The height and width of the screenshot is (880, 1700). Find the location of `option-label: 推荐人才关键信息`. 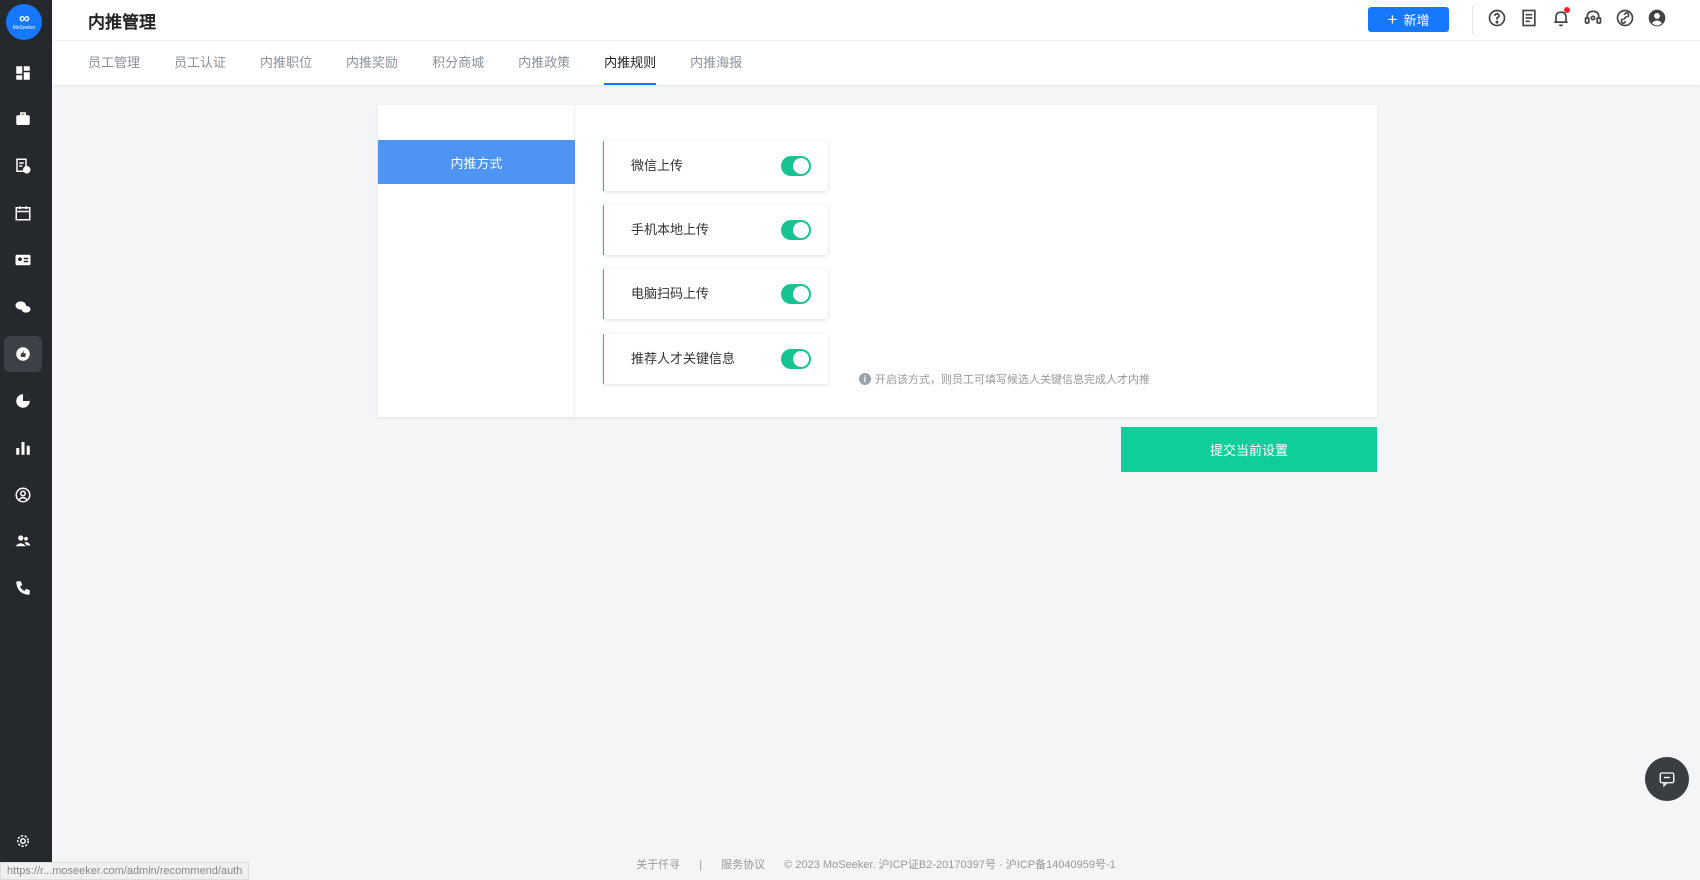

option-label: 推荐人才关键信息 is located at coordinates (683, 358).